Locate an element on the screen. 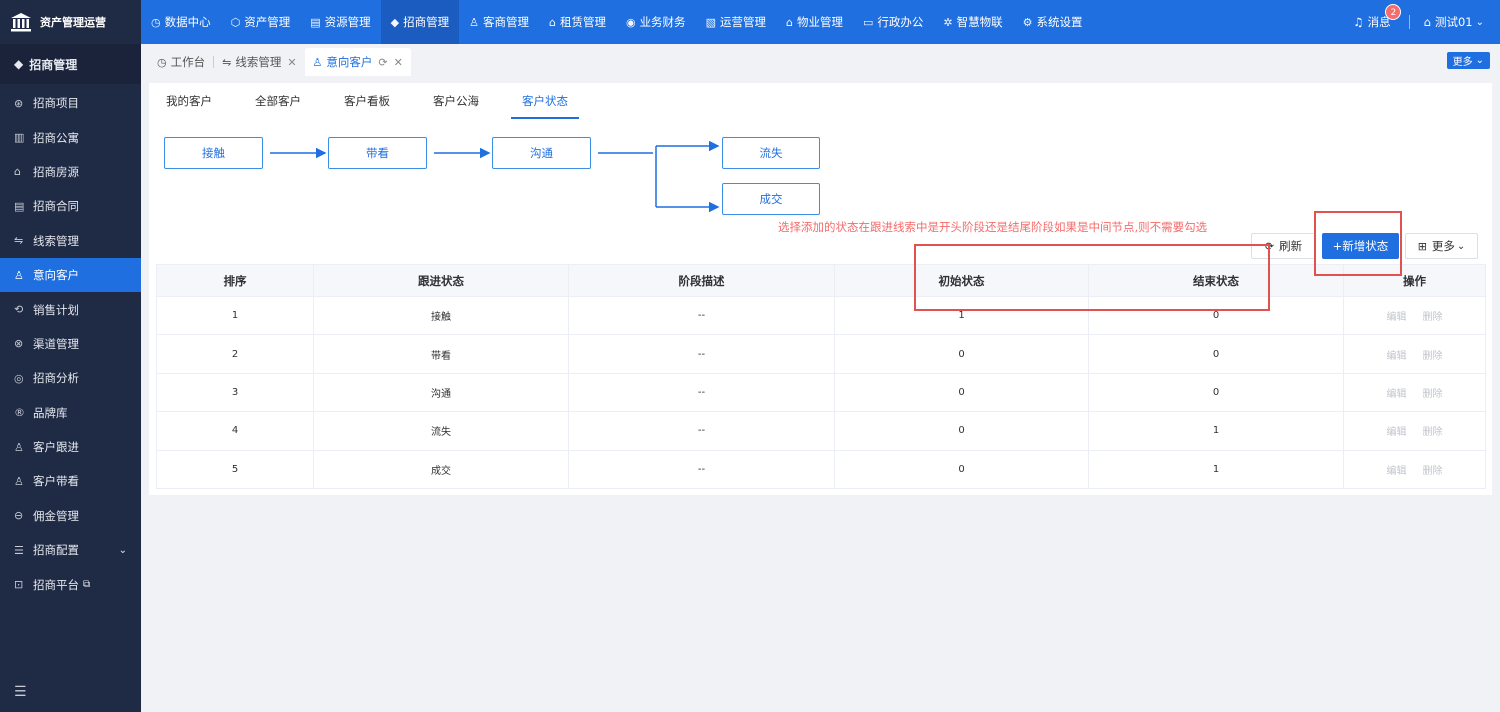 Image resolution: width=1500 pixels, height=712 pixels. nav-item-5: ⌂ 租赁管理 is located at coordinates (577, 22).